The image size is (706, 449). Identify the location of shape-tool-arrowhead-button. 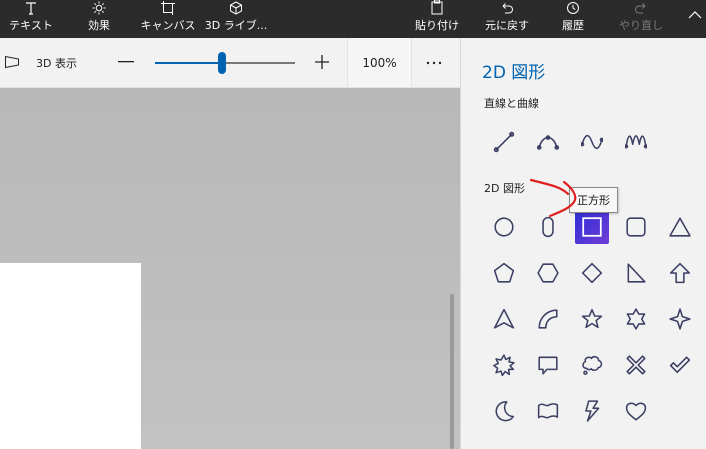
(504, 319).